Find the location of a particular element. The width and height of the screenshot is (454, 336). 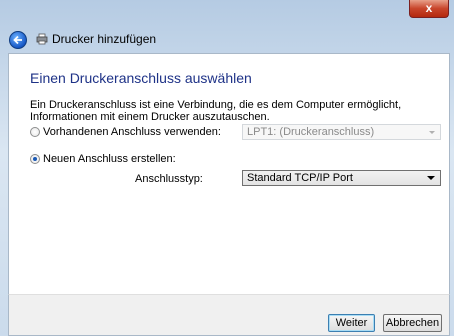

window-title: Drucker hinzufügen is located at coordinates (104, 39).